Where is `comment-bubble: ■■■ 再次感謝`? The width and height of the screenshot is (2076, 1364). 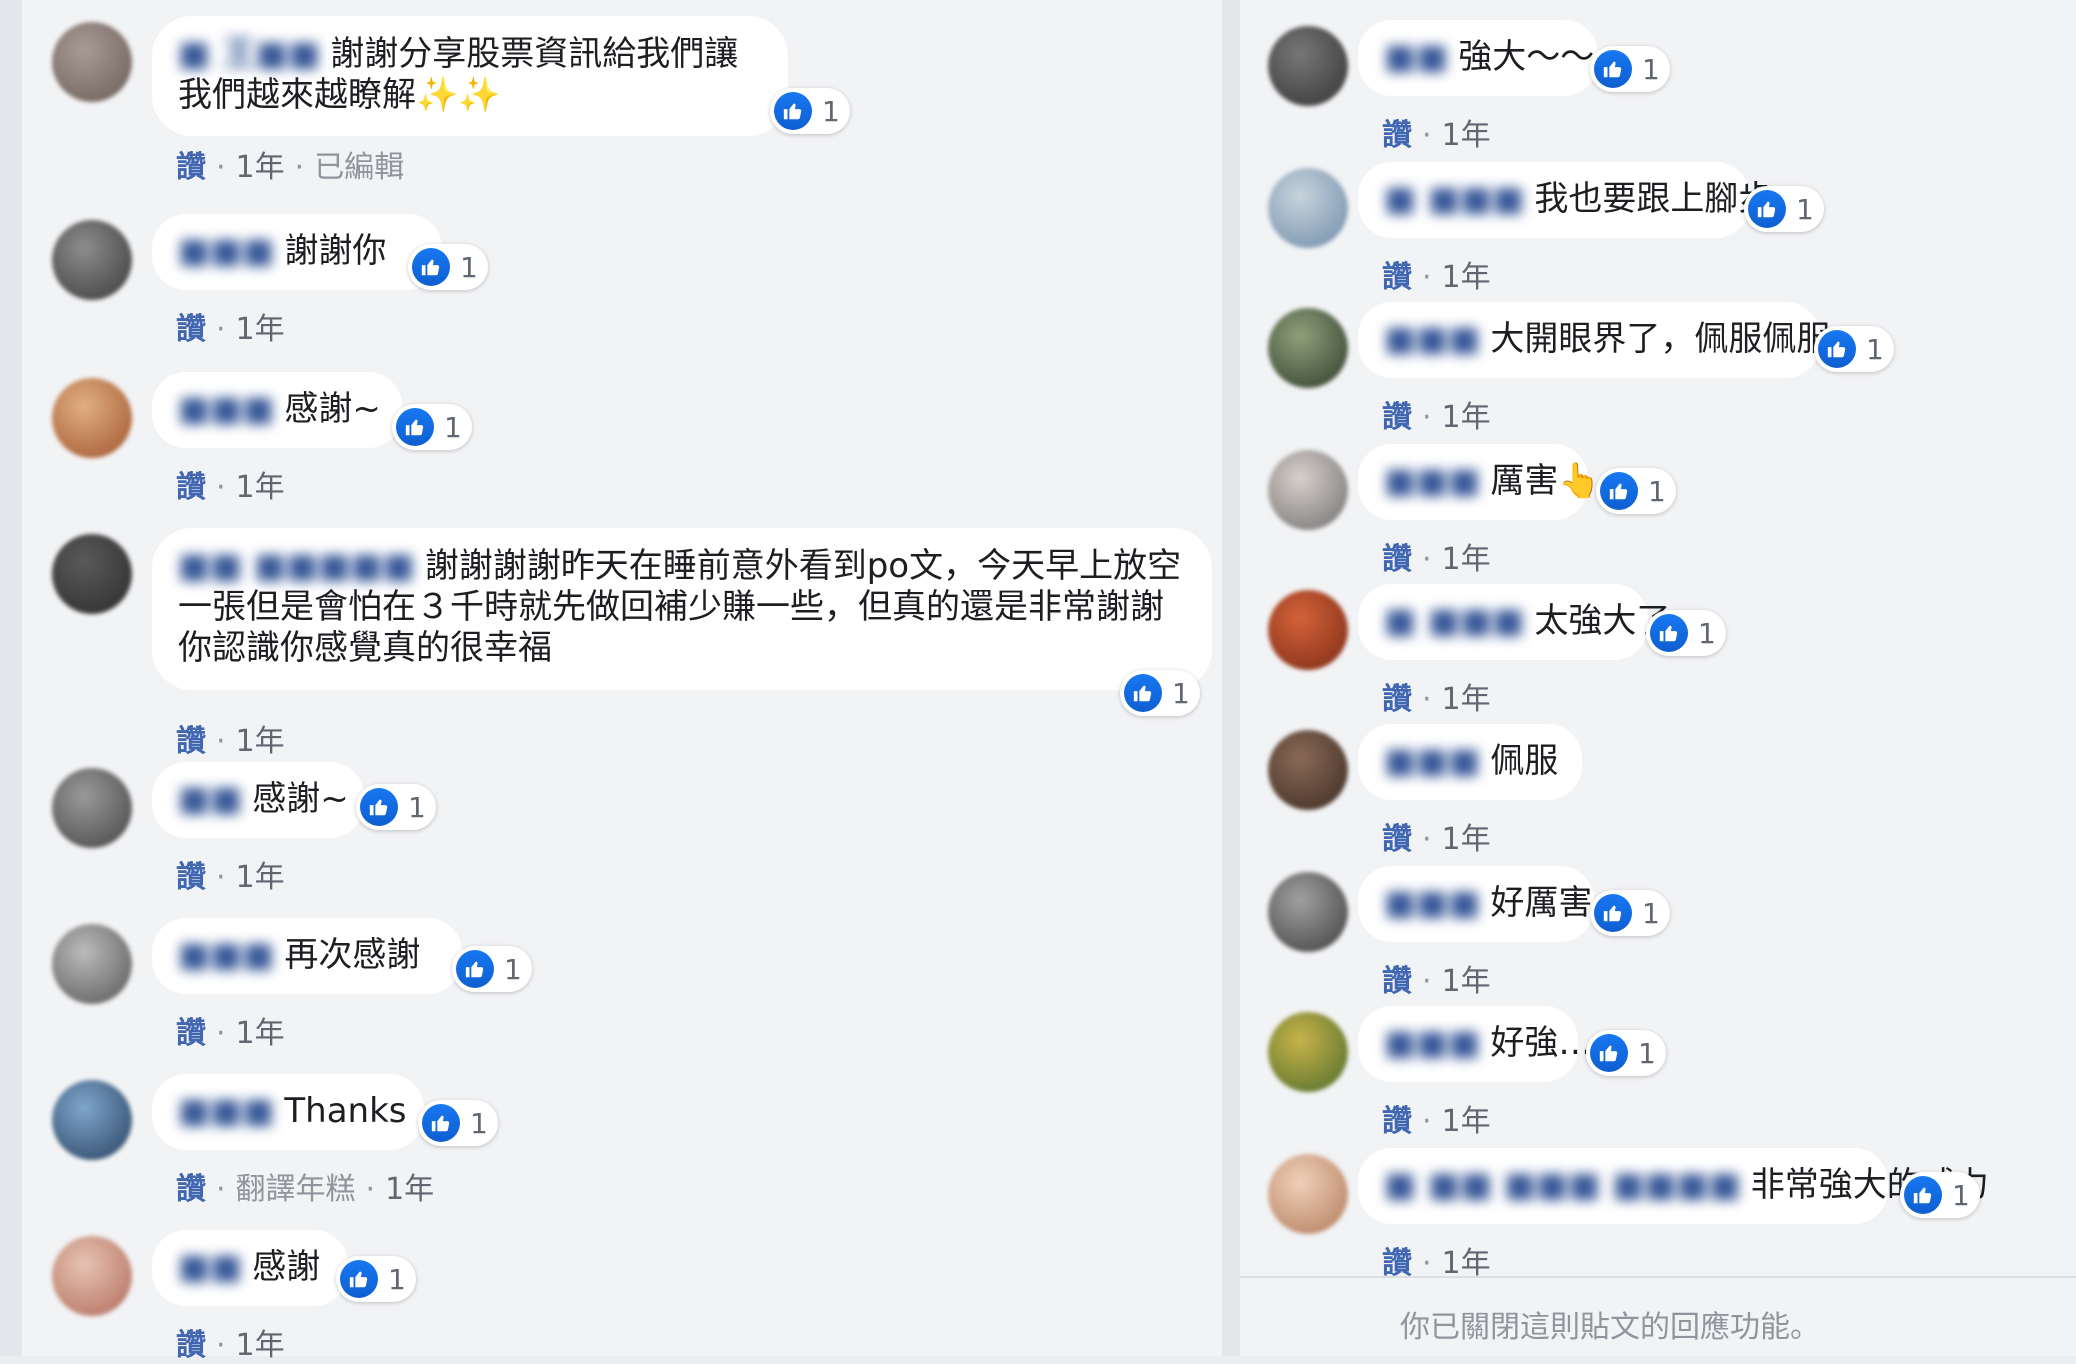 comment-bubble: ■■■ 再次感謝 is located at coordinates (307, 956).